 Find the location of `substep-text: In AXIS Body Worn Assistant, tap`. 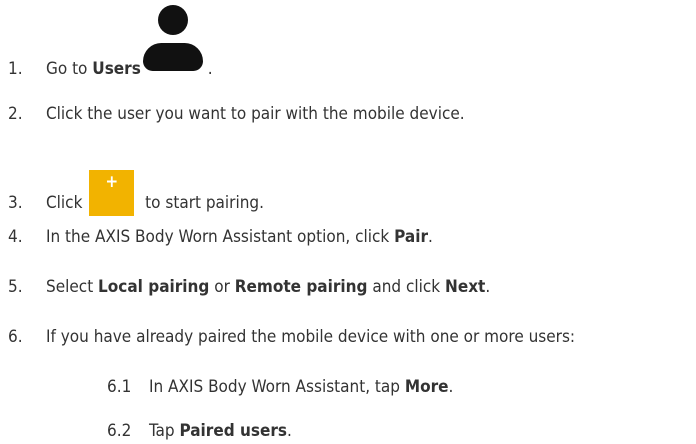

substep-text: In AXIS Body Worn Assistant, tap is located at coordinates (277, 387).